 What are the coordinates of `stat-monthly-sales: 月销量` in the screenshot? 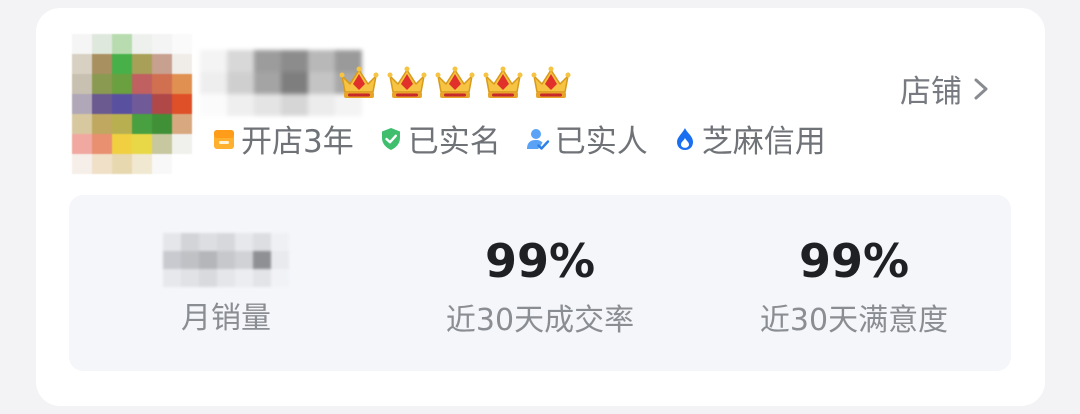 It's located at (226, 285).